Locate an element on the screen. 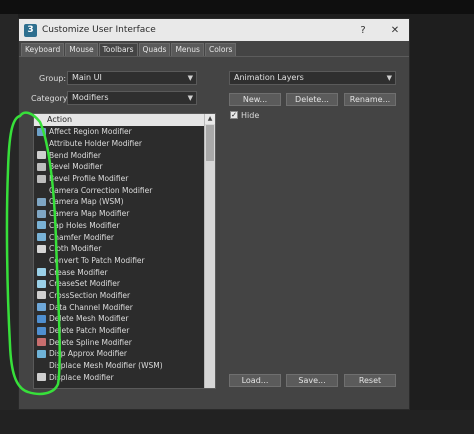  list-item: Delete Spline Modifier is located at coordinates (119, 342).